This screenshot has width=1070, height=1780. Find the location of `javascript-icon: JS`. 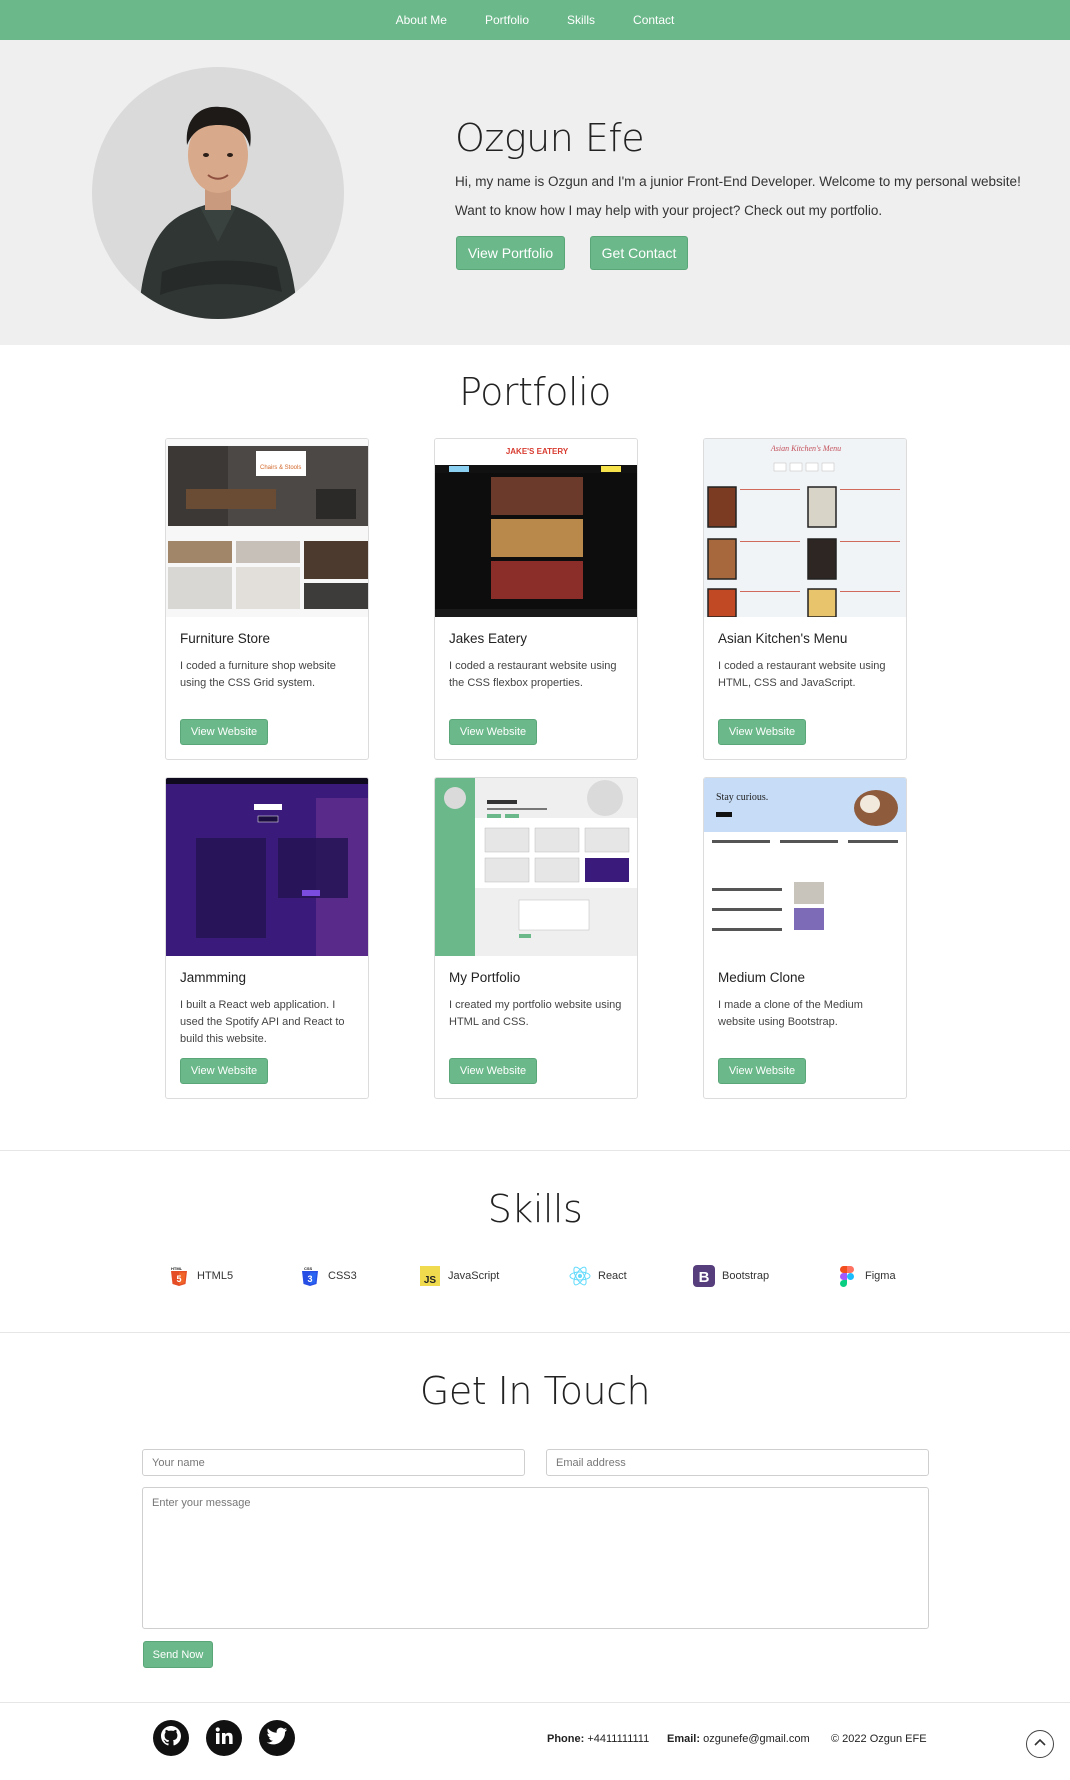

javascript-icon: JS is located at coordinates (430, 1276).